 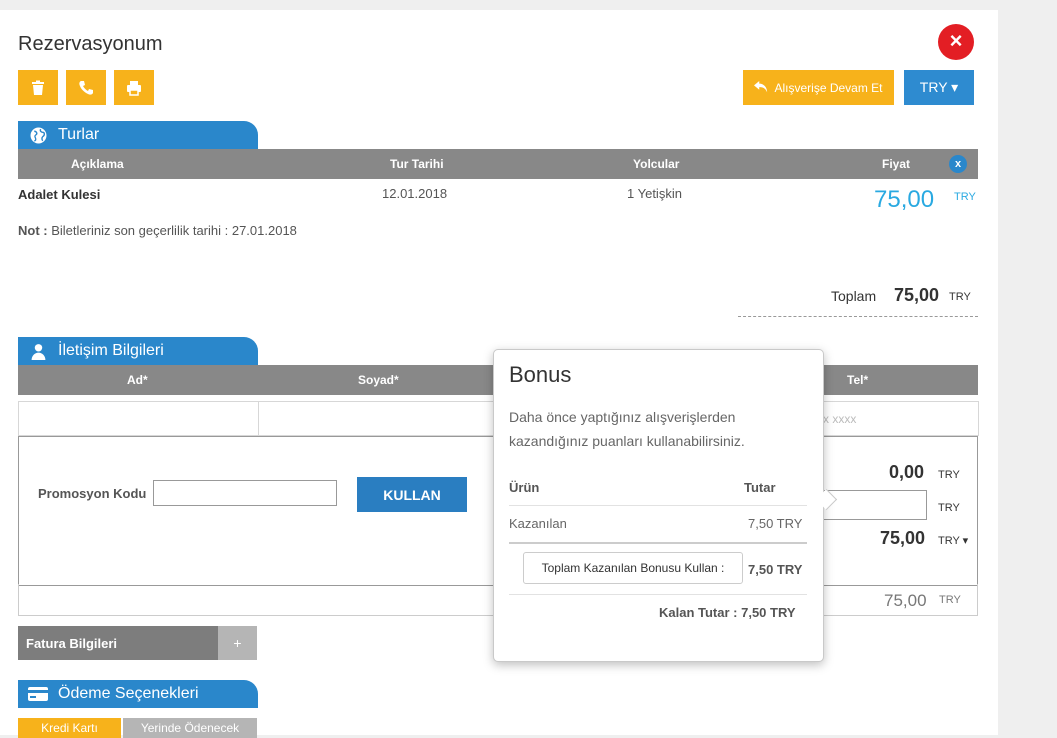 I want to click on tour-price-currency: TRY, so click(x=965, y=197).